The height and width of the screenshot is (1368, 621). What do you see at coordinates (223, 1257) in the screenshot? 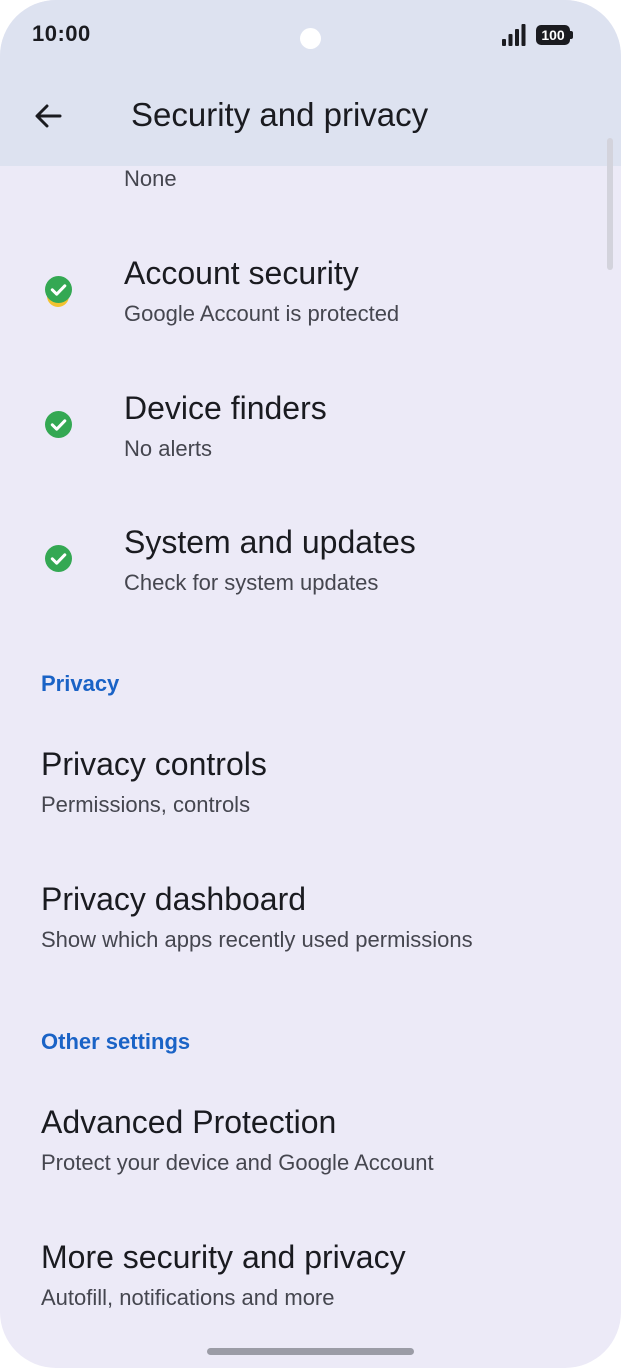
I see `list-item-title: More security and privacy` at bounding box center [223, 1257].